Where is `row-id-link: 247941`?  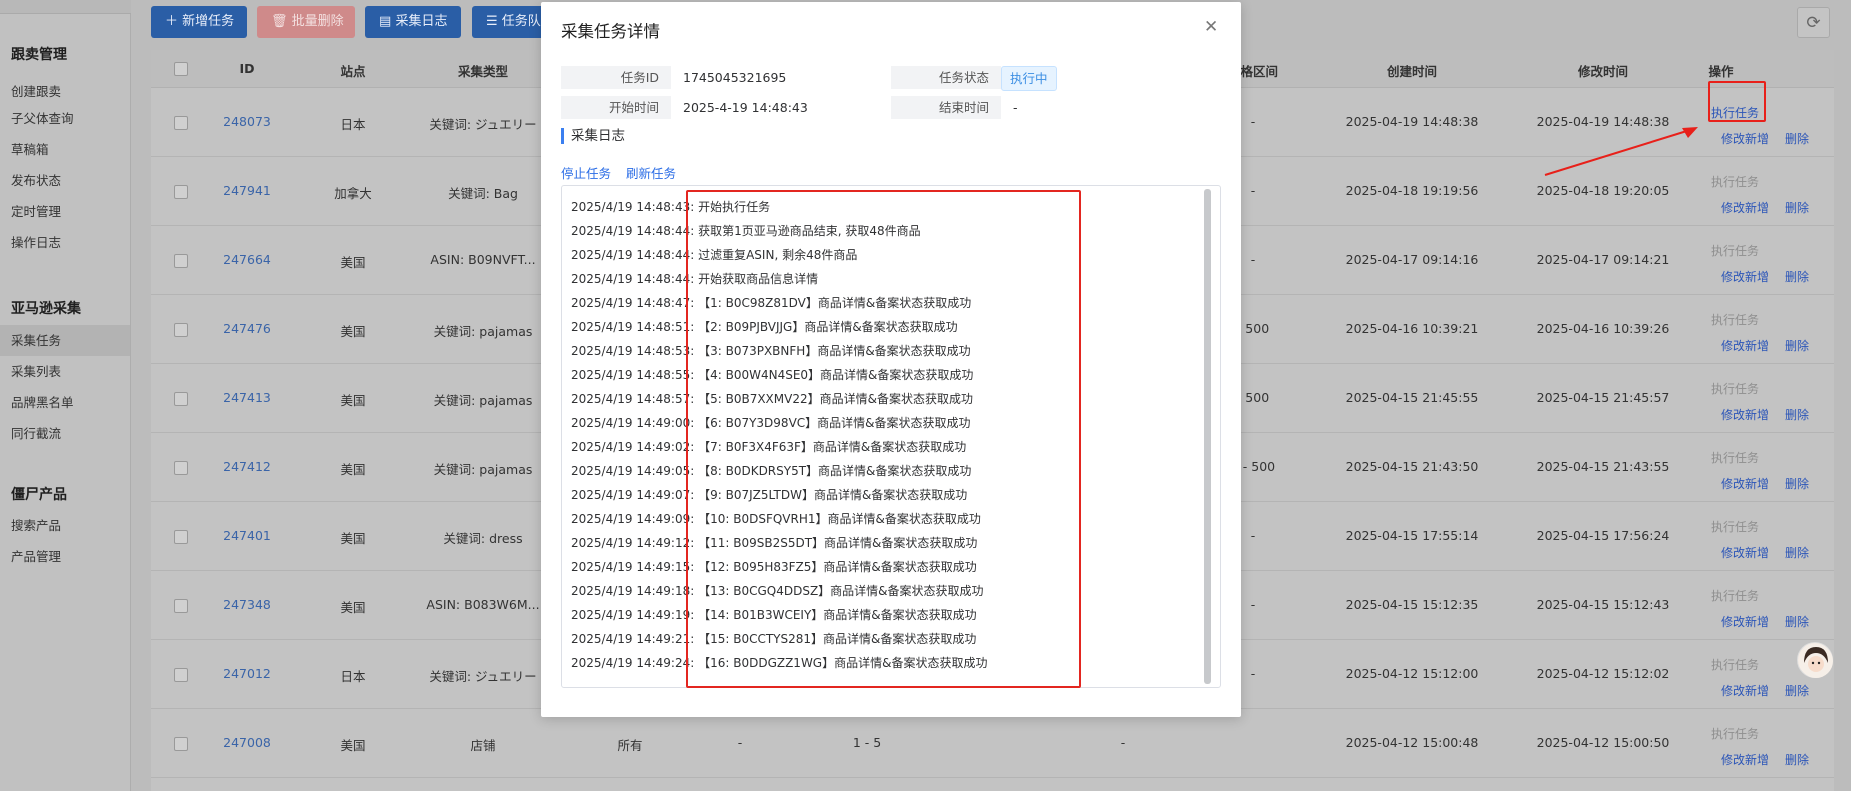 row-id-link: 247941 is located at coordinates (247, 190).